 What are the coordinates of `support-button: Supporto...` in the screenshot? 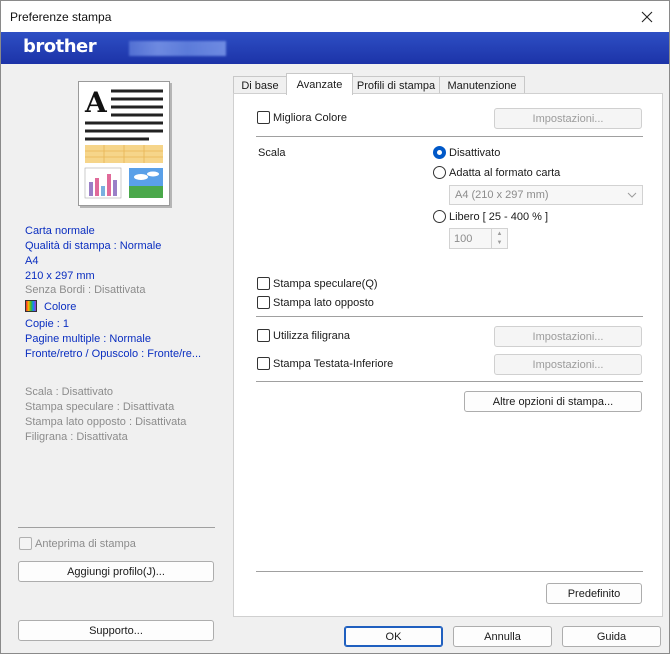 It's located at (116, 630).